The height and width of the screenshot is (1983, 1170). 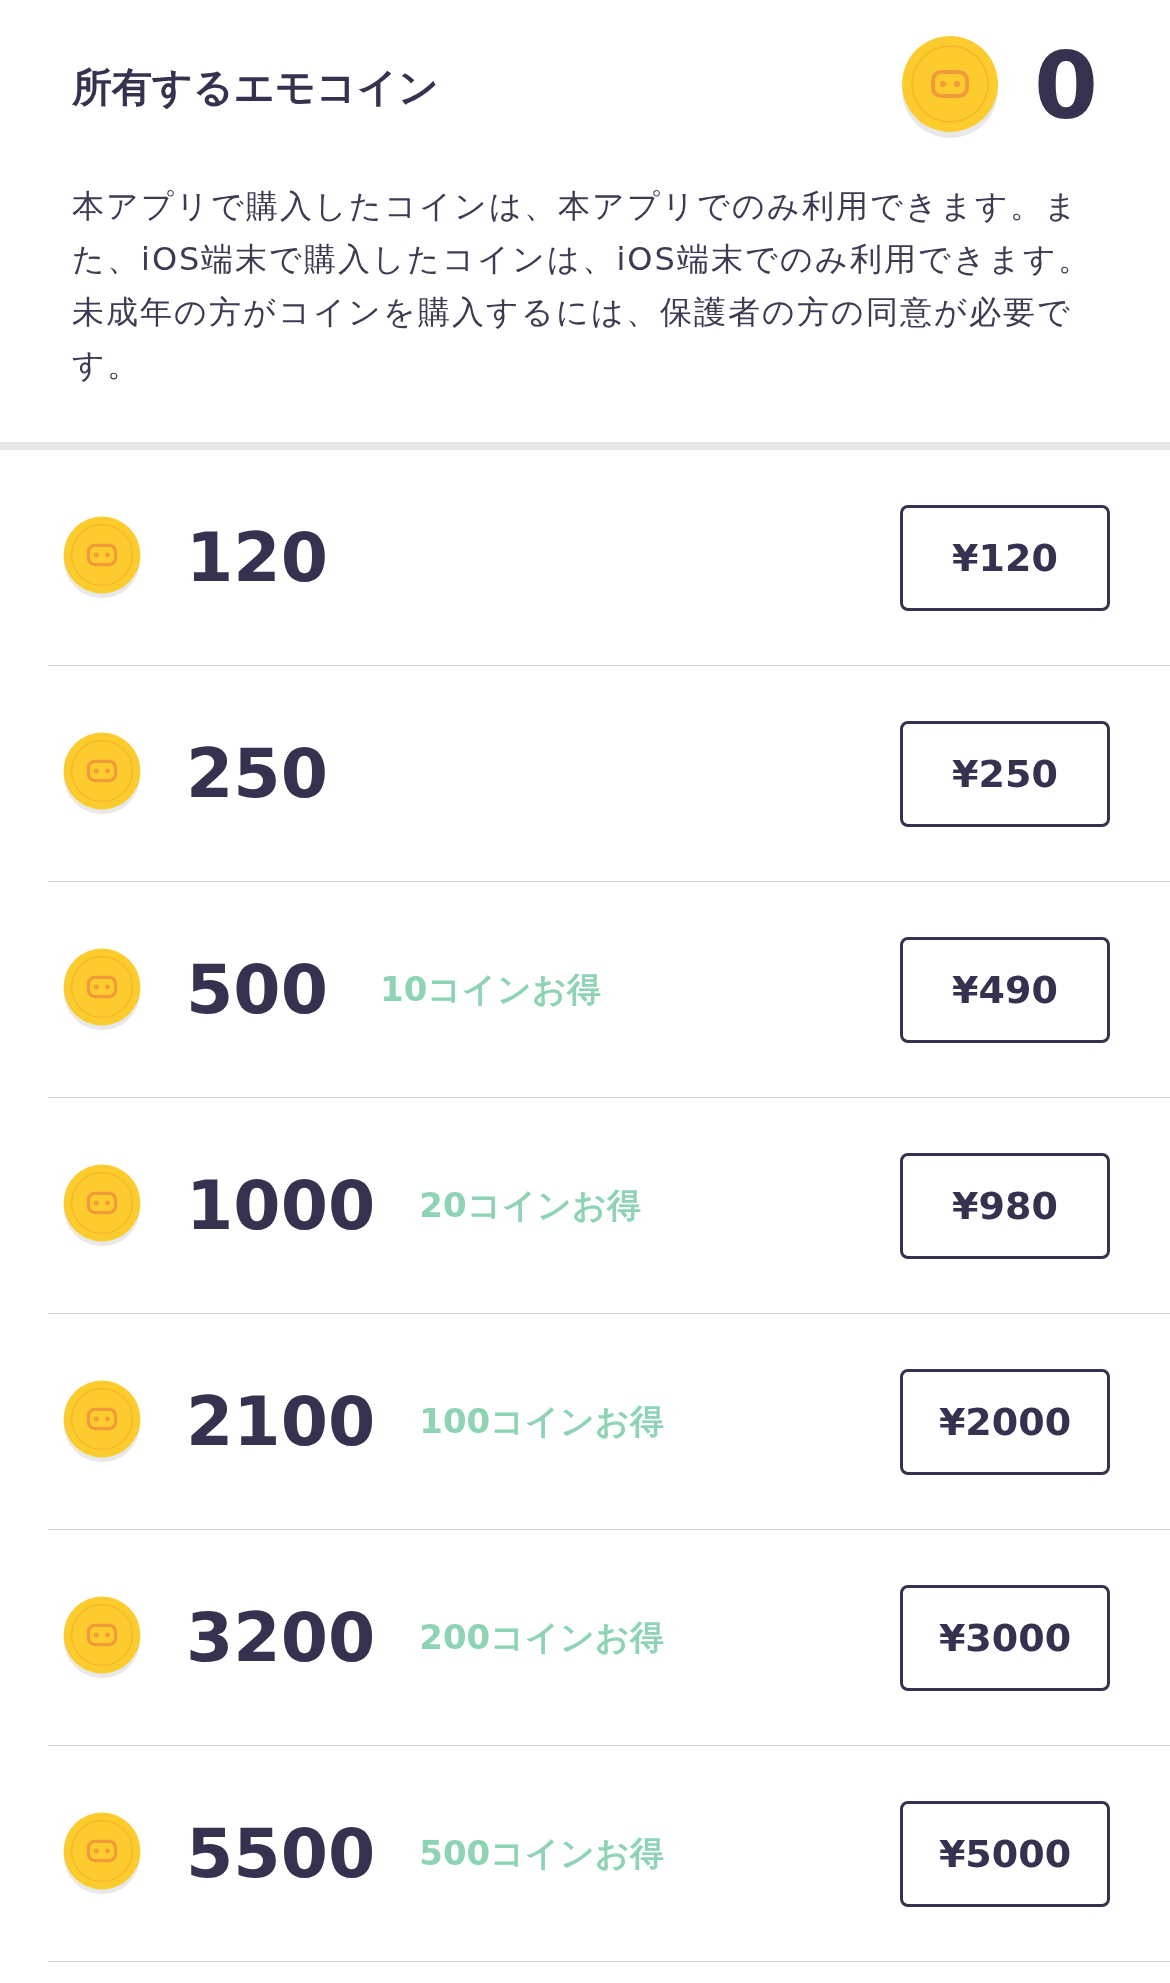 I want to click on price-button: ¥490, so click(x=1005, y=989).